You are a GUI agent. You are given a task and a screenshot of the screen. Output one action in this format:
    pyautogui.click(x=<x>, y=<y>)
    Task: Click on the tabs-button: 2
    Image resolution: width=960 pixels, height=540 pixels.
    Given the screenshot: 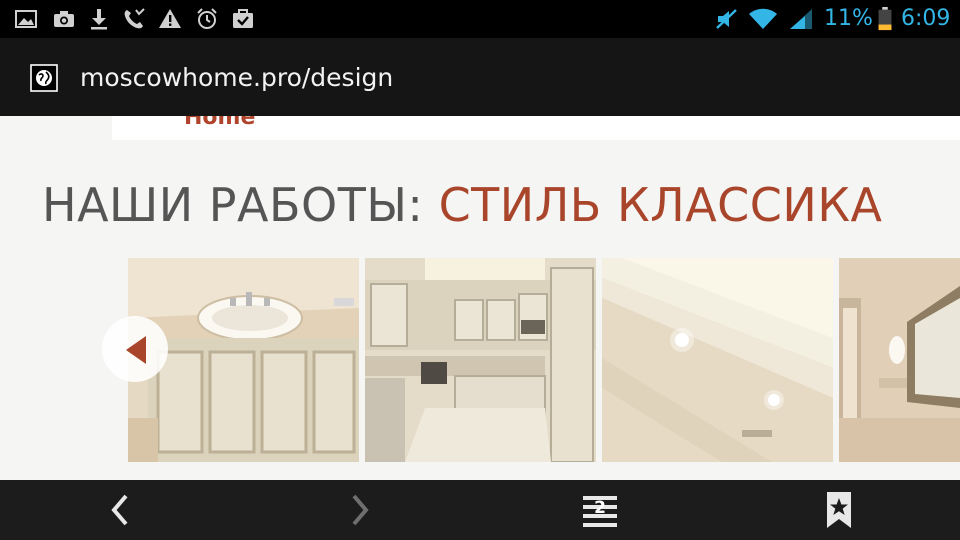 What is the action you would take?
    pyautogui.click(x=600, y=510)
    